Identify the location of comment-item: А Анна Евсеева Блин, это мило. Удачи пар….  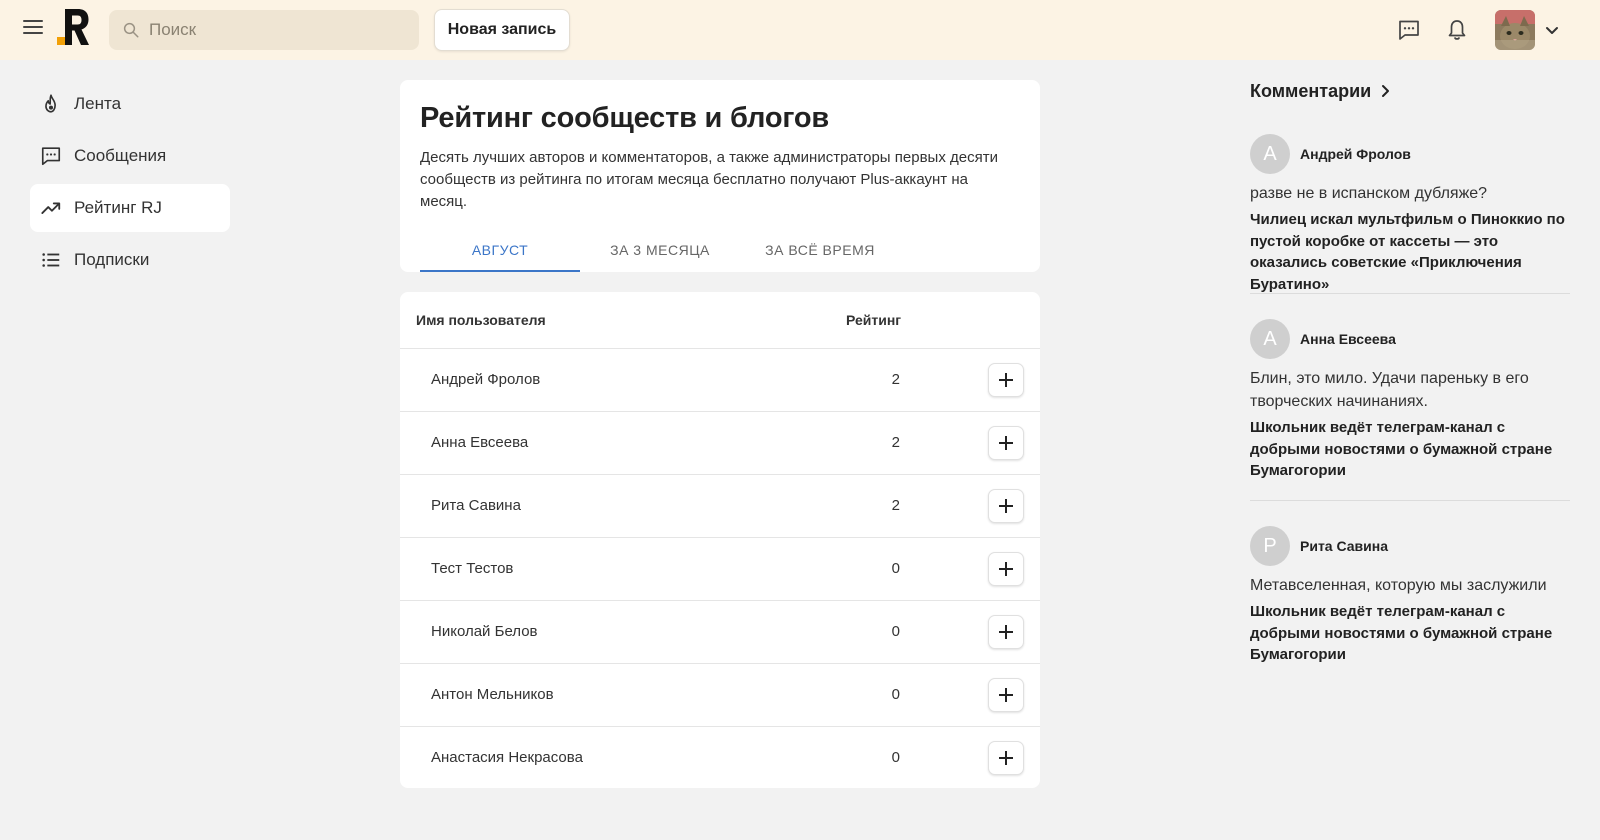
(1410, 410).